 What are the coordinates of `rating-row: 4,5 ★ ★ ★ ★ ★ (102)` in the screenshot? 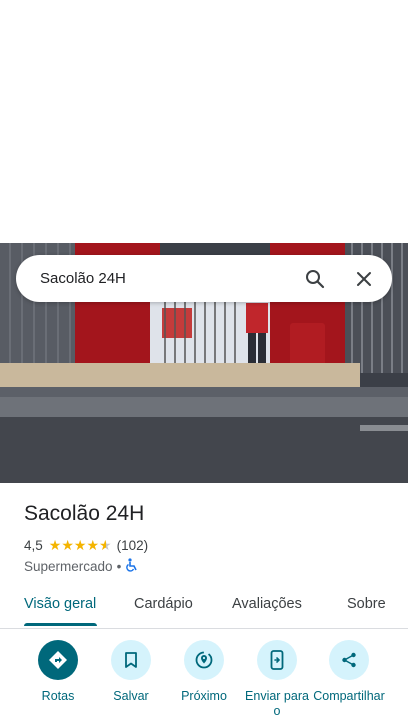 It's located at (86, 545).